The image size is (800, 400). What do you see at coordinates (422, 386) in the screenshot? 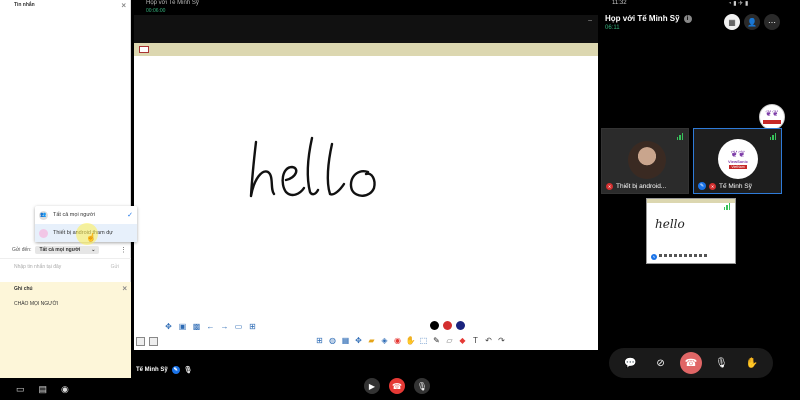
I see `mic-off-button: 🎙` at bounding box center [422, 386].